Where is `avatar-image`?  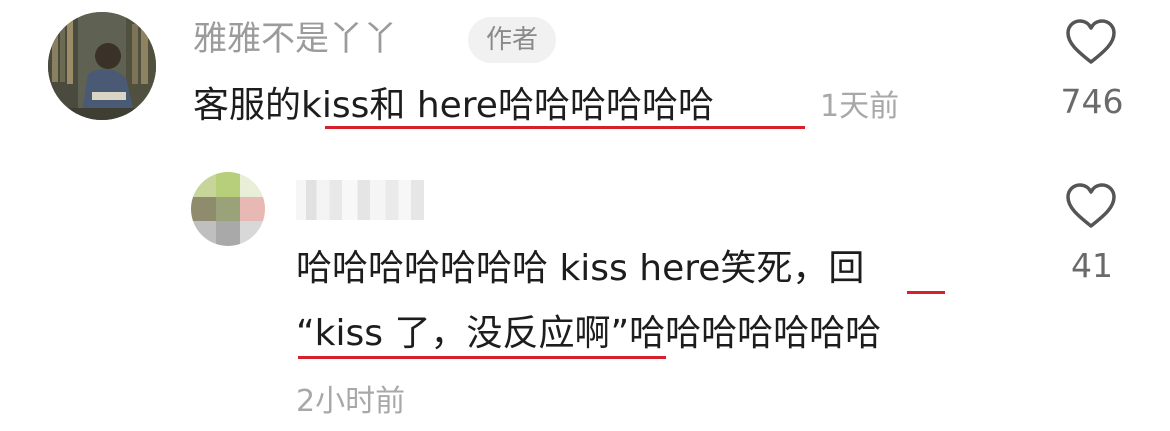 avatar-image is located at coordinates (102, 66).